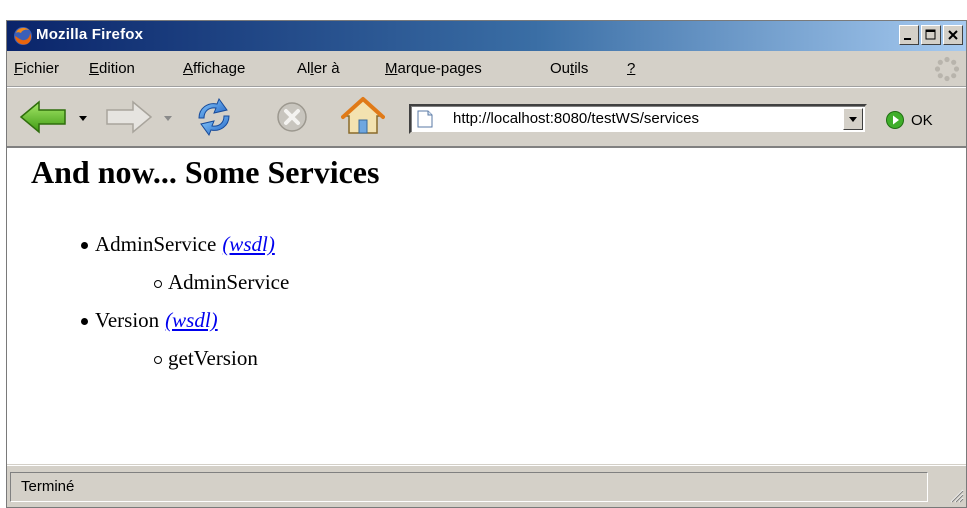 Image resolution: width=967 pixels, height=508 pixels. I want to click on forward-history-dropdown, so click(168, 118).